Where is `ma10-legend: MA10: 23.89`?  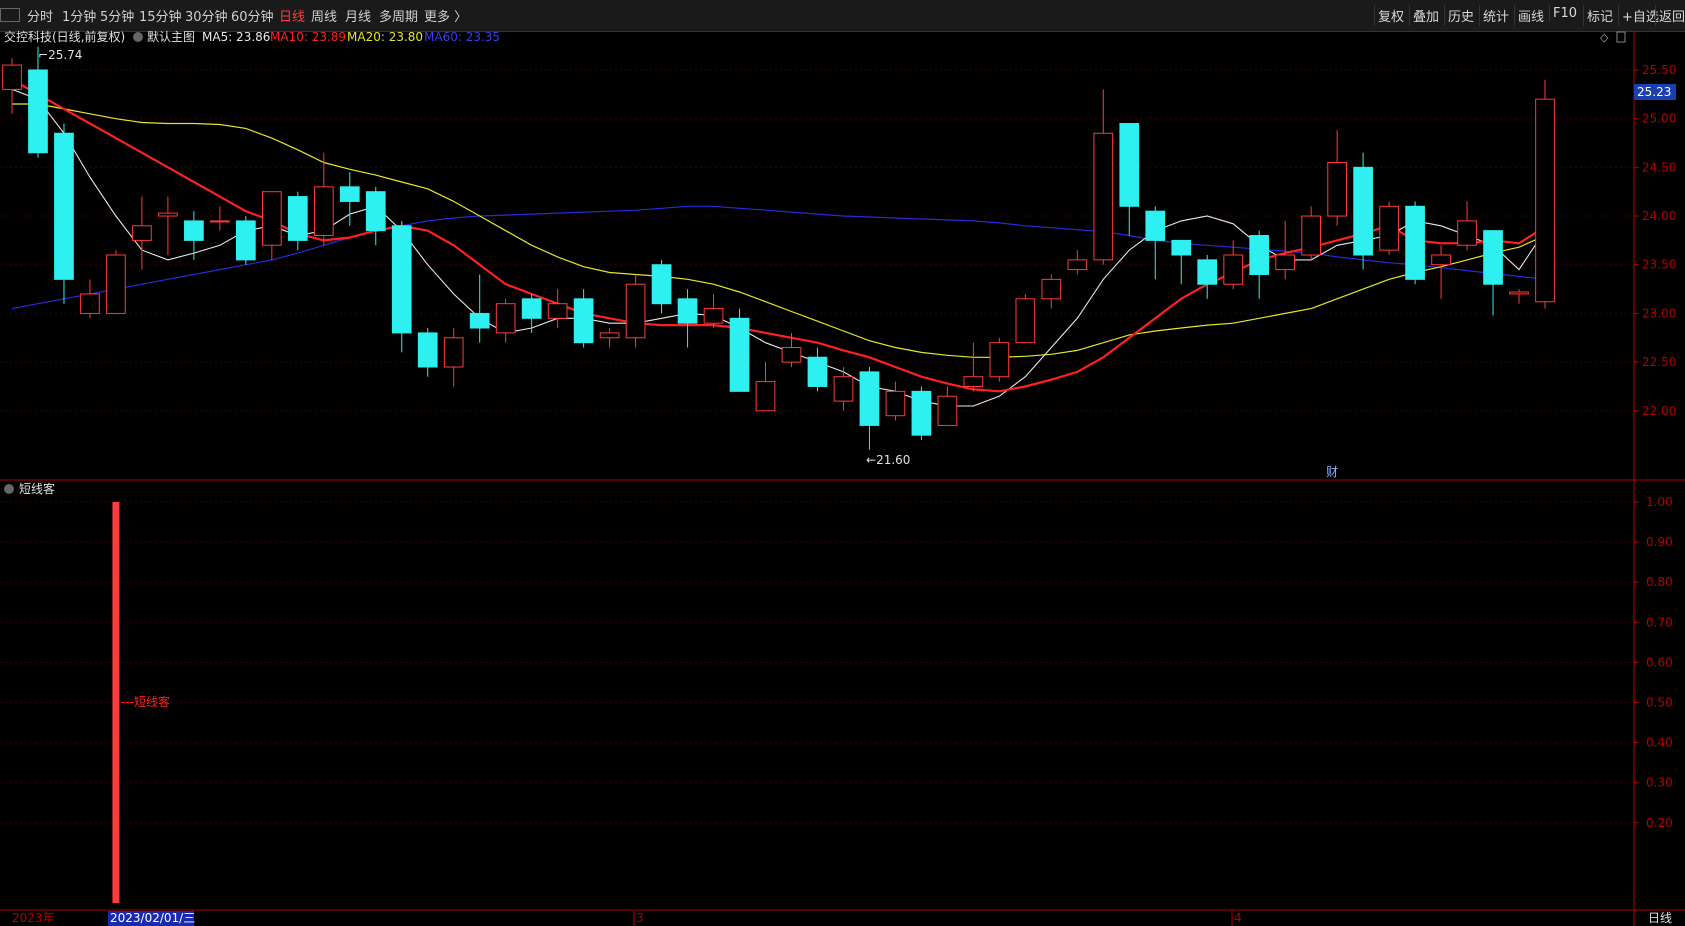
ma10-legend: MA10: 23.89 is located at coordinates (308, 37).